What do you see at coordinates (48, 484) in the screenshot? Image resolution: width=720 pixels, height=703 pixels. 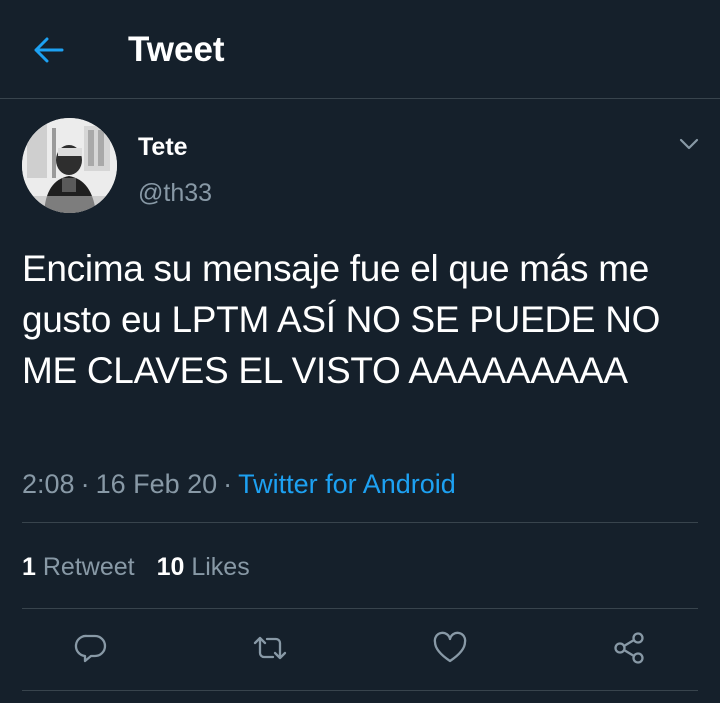 I see `tweet-time: 2:08` at bounding box center [48, 484].